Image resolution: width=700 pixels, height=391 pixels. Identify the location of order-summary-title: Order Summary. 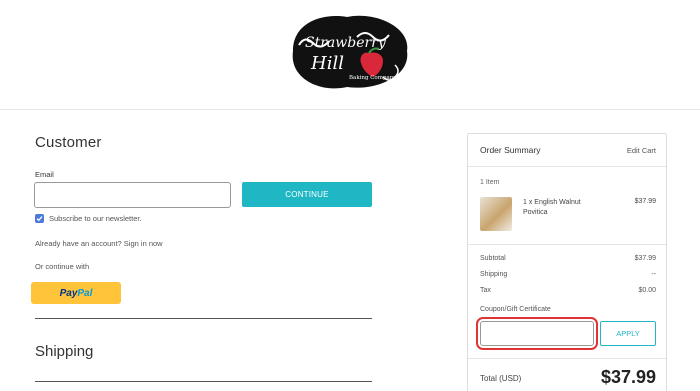
(510, 150).